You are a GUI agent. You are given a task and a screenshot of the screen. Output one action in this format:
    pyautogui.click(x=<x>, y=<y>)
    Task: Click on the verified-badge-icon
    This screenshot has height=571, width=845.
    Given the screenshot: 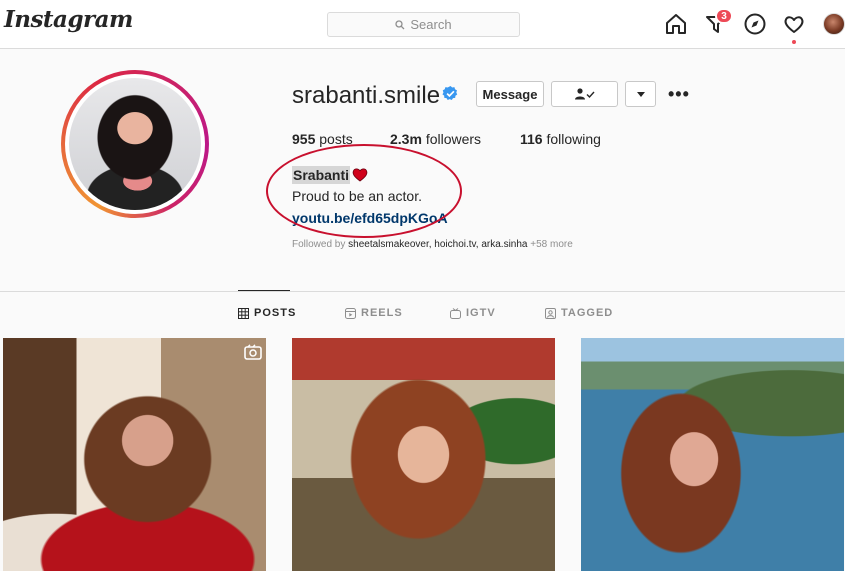 What is the action you would take?
    pyautogui.click(x=450, y=93)
    